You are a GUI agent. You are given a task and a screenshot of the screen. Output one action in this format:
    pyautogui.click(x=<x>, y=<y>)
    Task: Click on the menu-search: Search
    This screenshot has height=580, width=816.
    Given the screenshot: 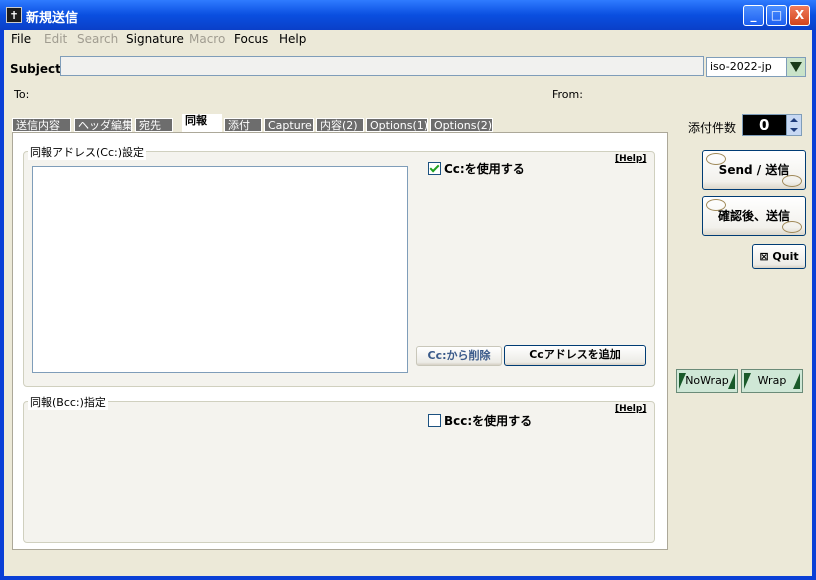 What is the action you would take?
    pyautogui.click(x=97, y=39)
    